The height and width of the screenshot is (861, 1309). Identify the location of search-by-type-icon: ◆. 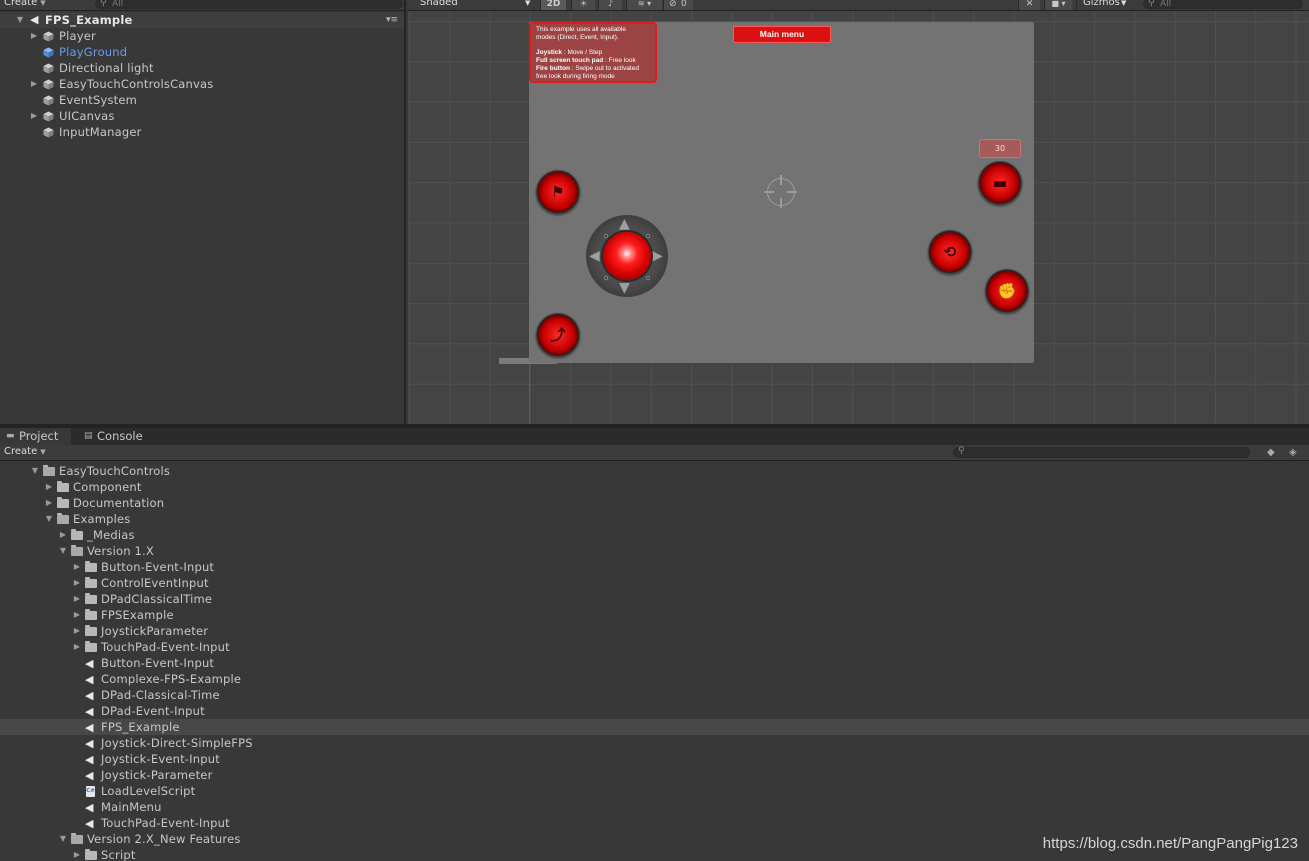
(1271, 452).